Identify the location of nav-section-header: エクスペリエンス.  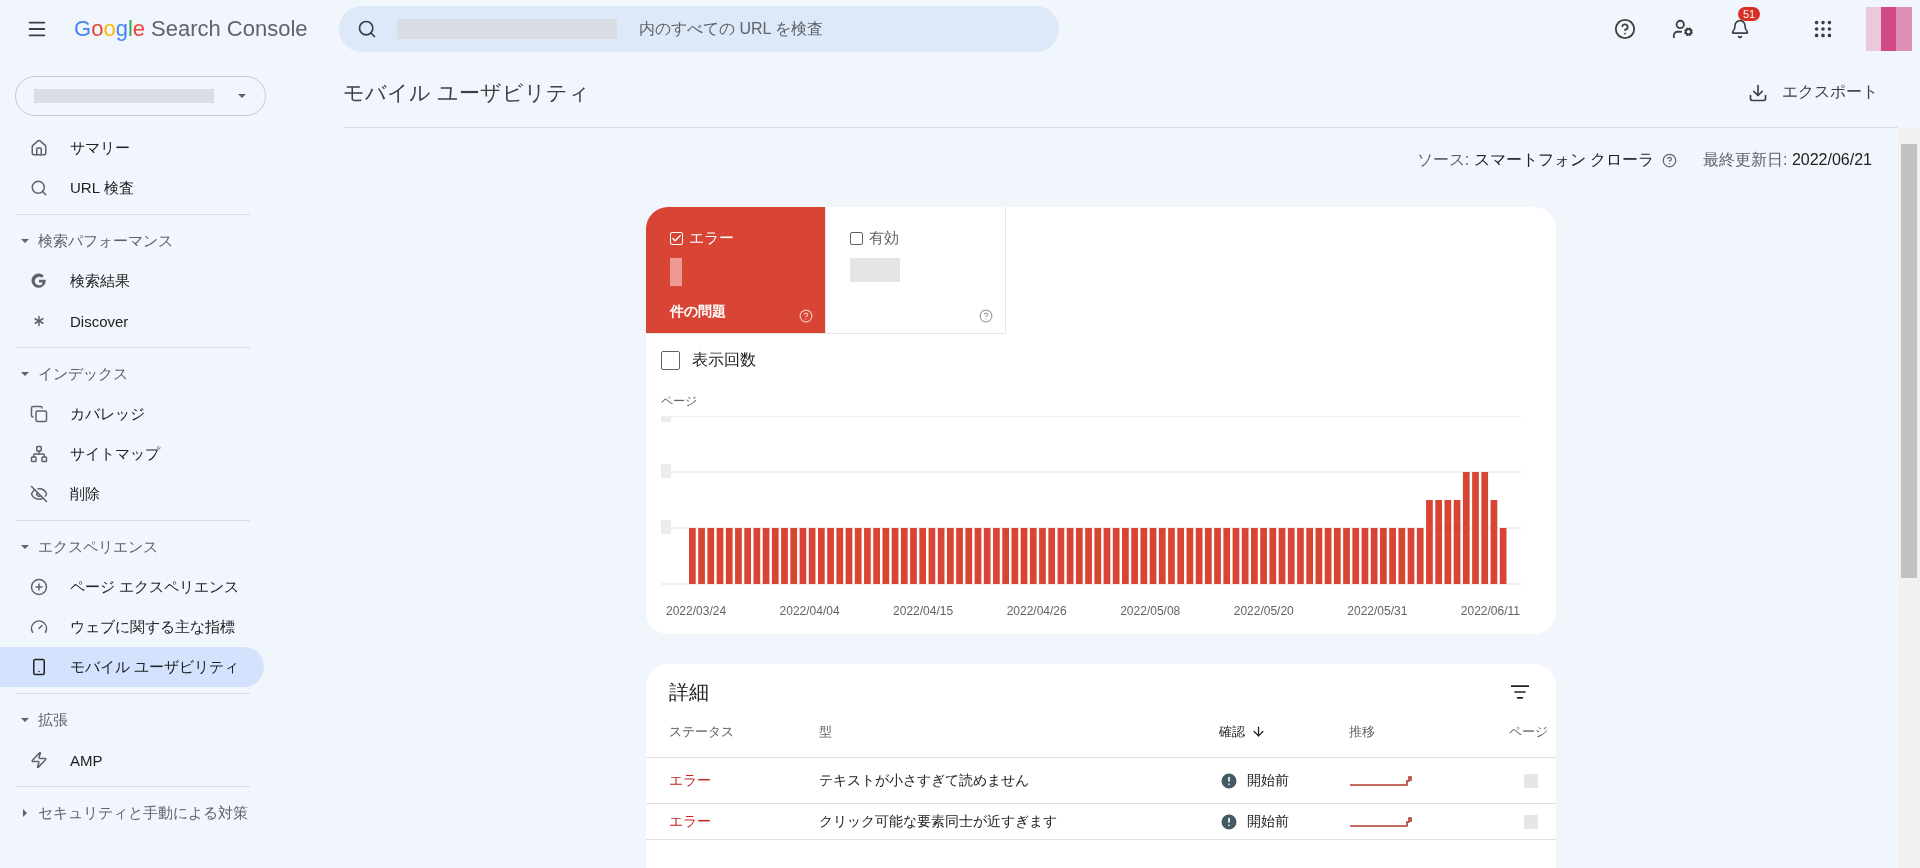
(138, 547).